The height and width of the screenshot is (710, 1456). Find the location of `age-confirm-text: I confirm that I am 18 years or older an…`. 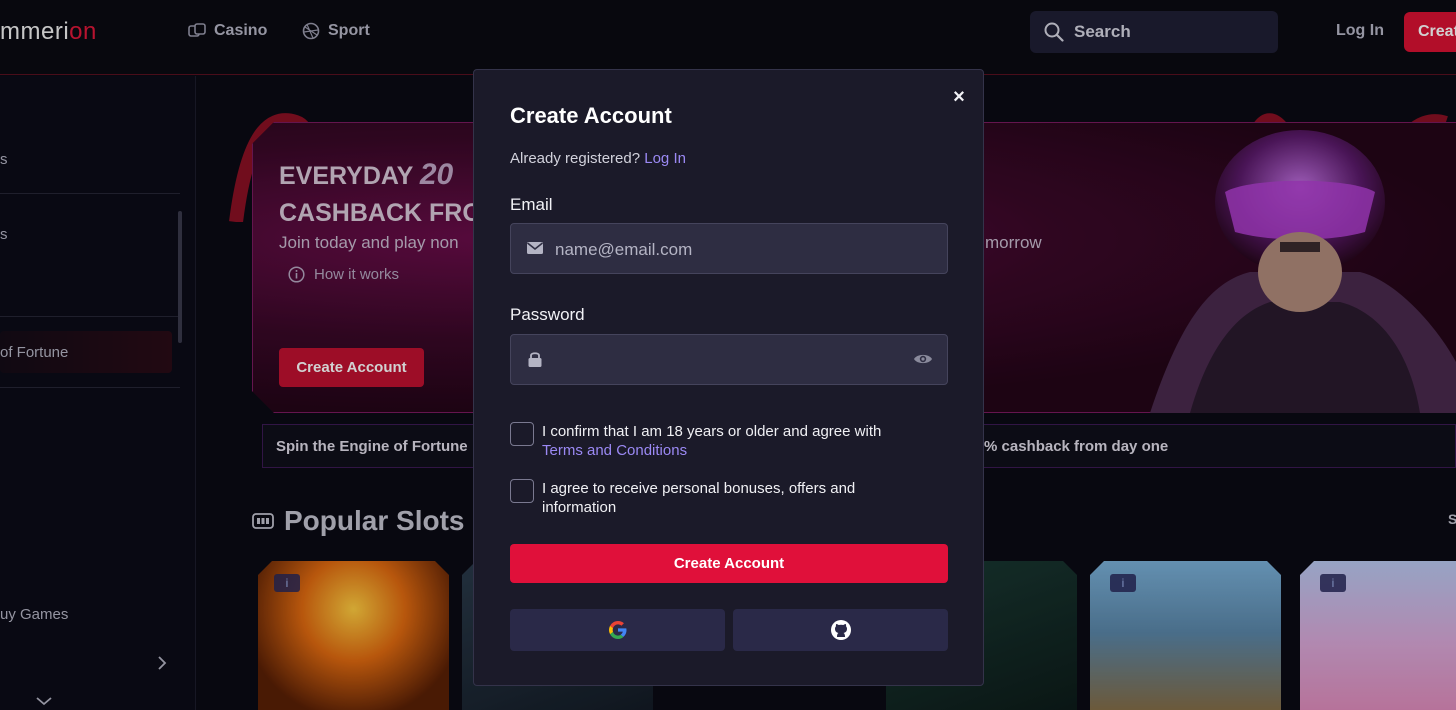

age-confirm-text: I confirm that I am 18 years or older an… is located at coordinates (722, 441).